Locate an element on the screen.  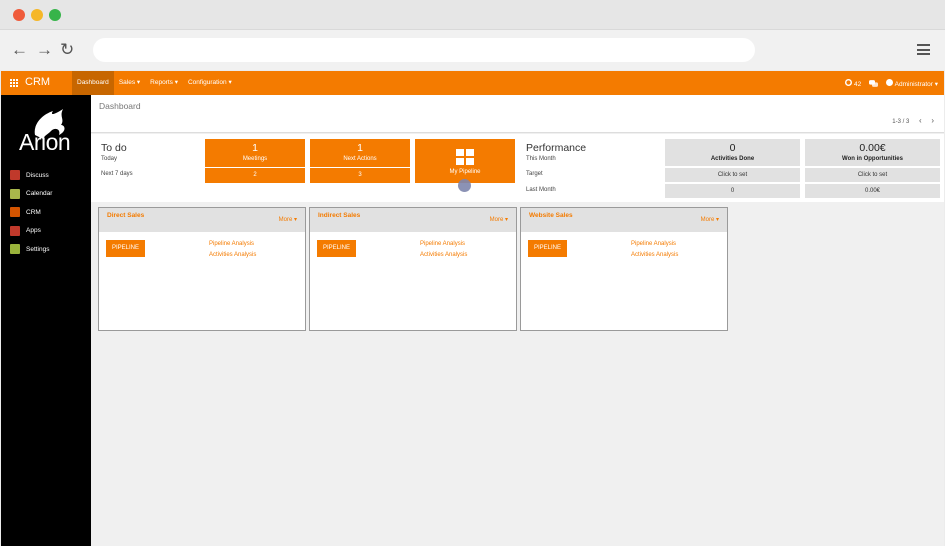
todo-title: To do is located at coordinates (114, 148).